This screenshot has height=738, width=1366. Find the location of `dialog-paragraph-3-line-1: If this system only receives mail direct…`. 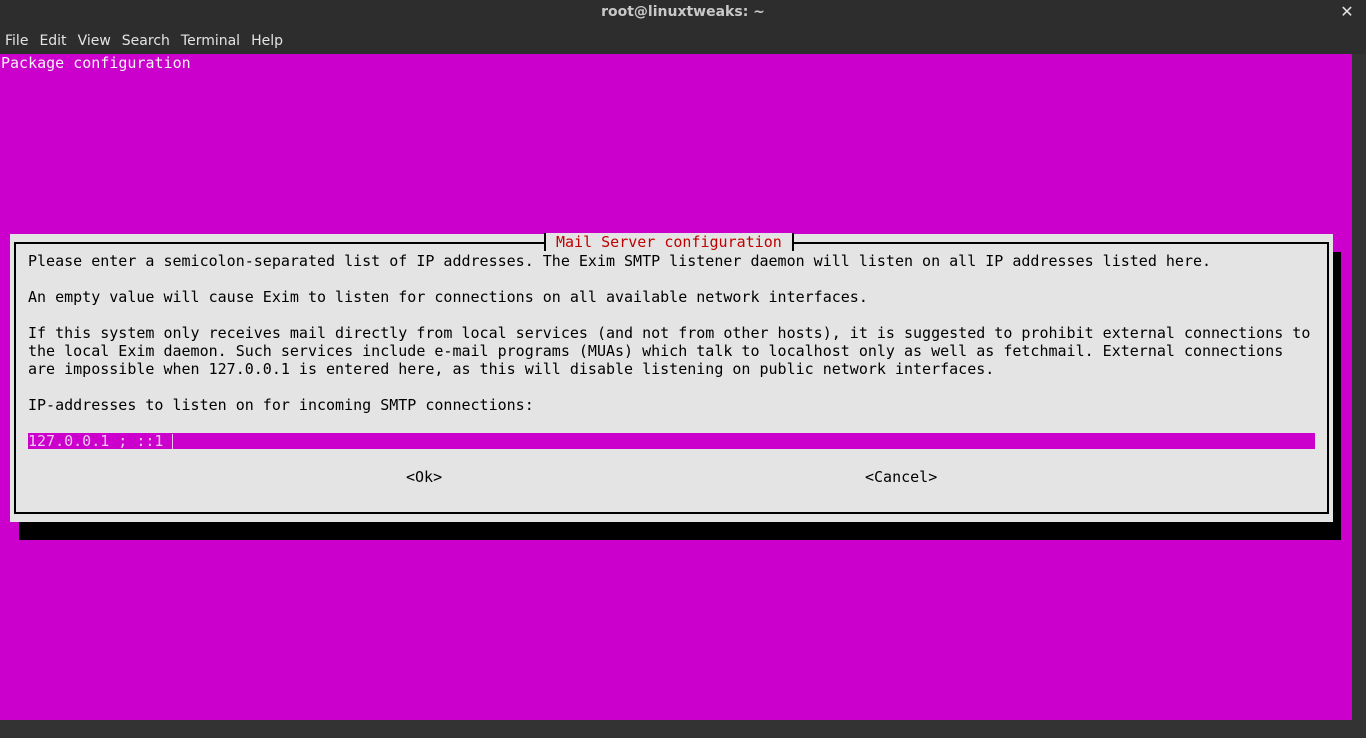

dialog-paragraph-3-line-1: If this system only receives mail direct… is located at coordinates (669, 333).